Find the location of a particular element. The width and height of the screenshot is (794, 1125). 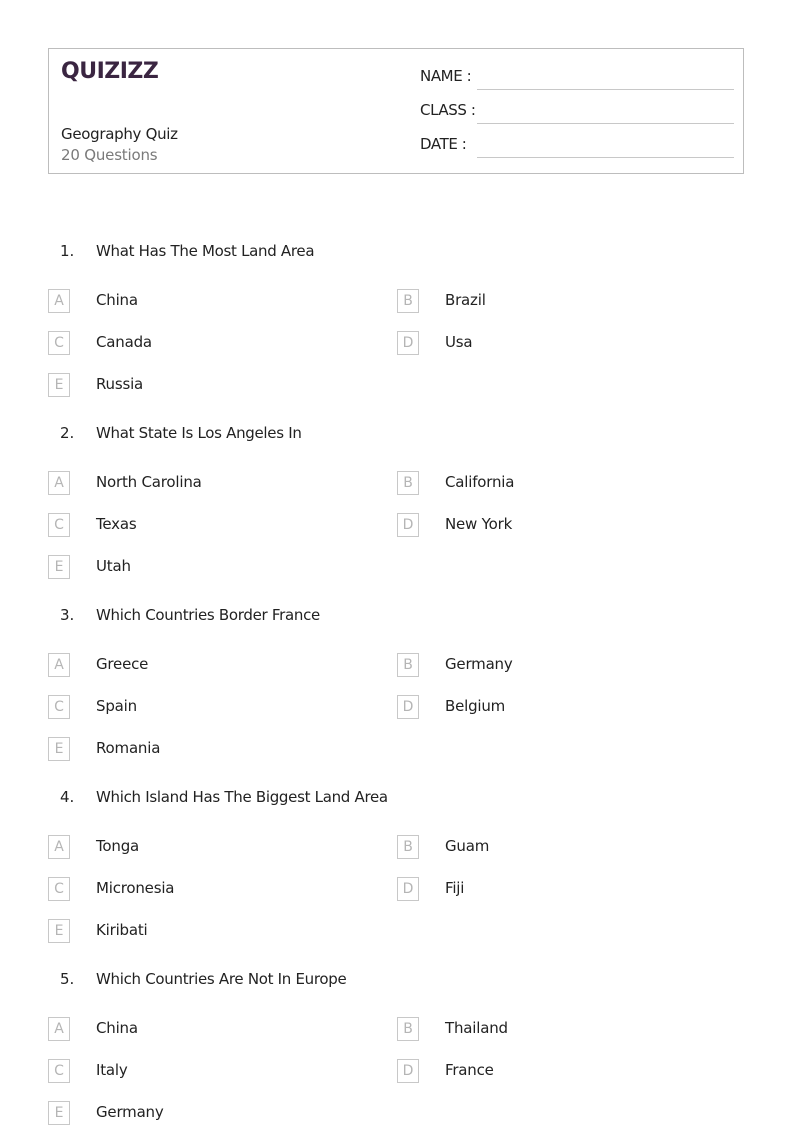

option-text: Tonga is located at coordinates (118, 846).